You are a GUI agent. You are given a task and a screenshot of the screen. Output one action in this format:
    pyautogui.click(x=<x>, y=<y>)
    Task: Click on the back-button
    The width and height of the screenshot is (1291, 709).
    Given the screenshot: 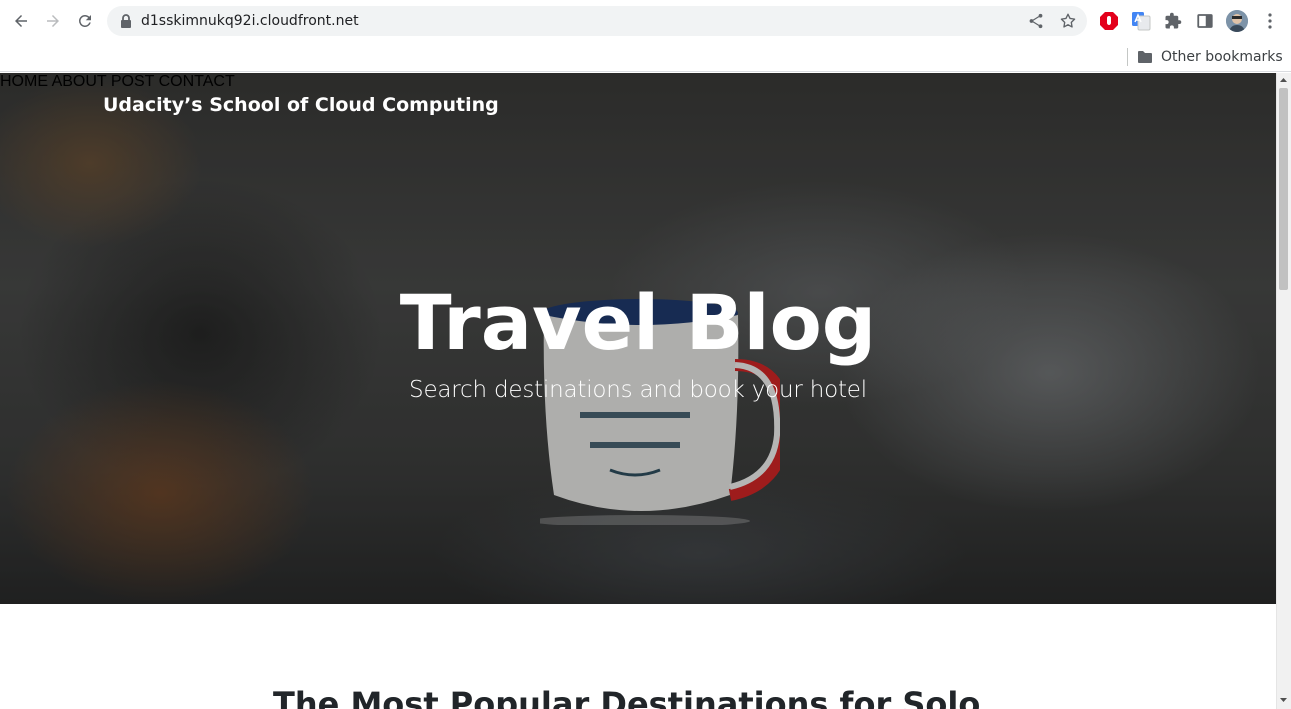 What is the action you would take?
    pyautogui.click(x=21, y=21)
    